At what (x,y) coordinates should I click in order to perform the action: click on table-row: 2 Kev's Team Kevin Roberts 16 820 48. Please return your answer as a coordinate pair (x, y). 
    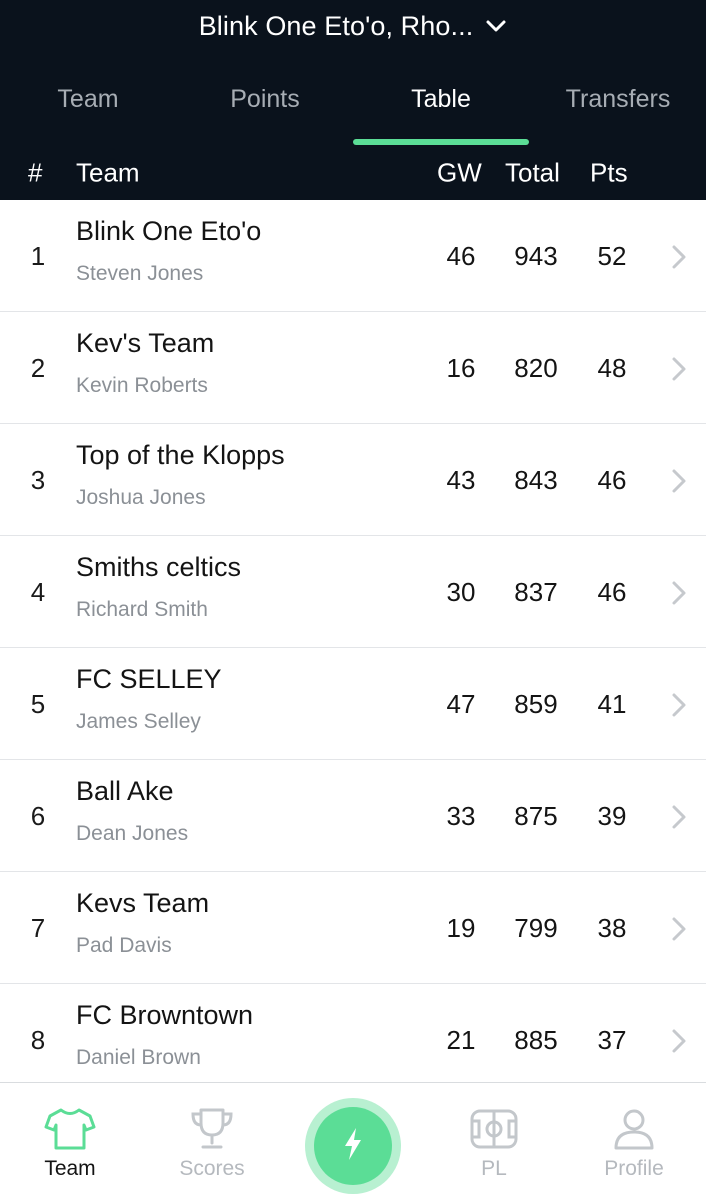
    Looking at the image, I should click on (353, 368).